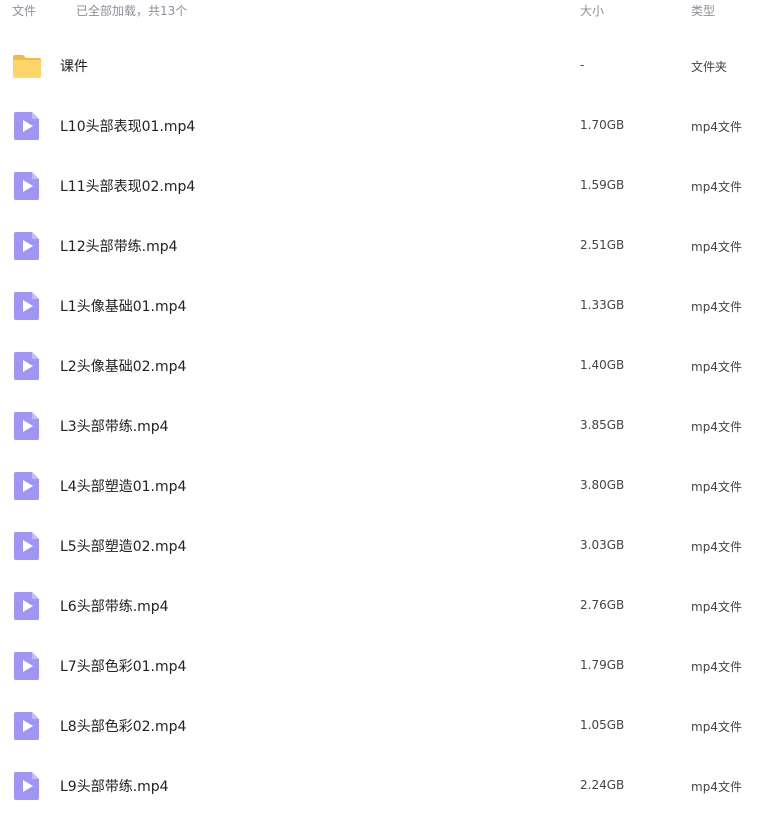 The height and width of the screenshot is (816, 773). I want to click on file-row: L7头部色彩01.mp4 1.79GB mp4文件, so click(386, 666).